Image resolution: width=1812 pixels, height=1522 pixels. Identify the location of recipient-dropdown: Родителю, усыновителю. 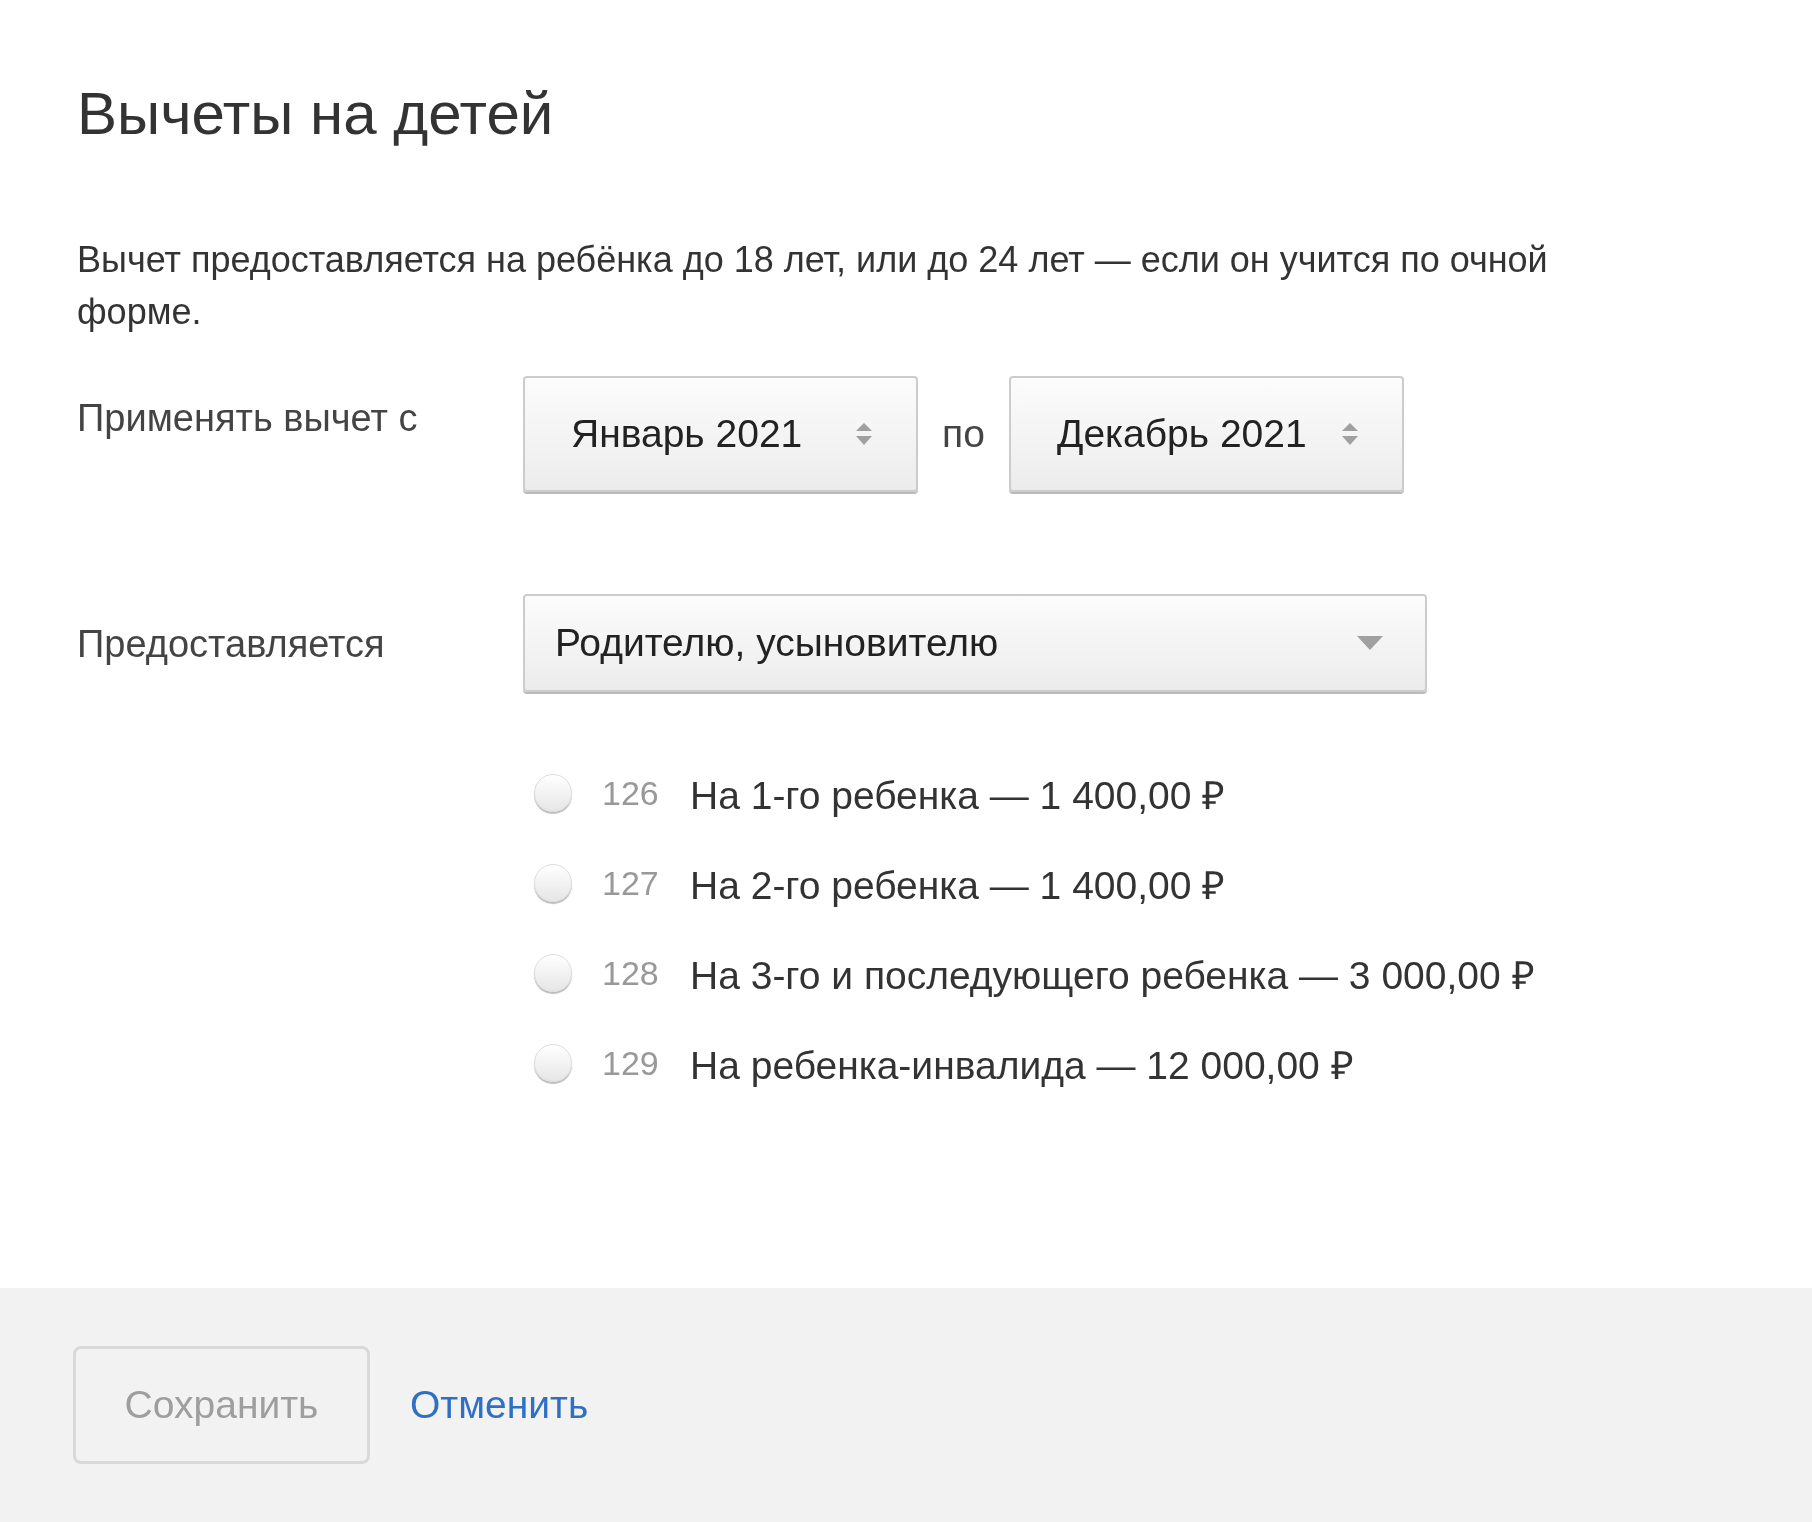
(975, 643).